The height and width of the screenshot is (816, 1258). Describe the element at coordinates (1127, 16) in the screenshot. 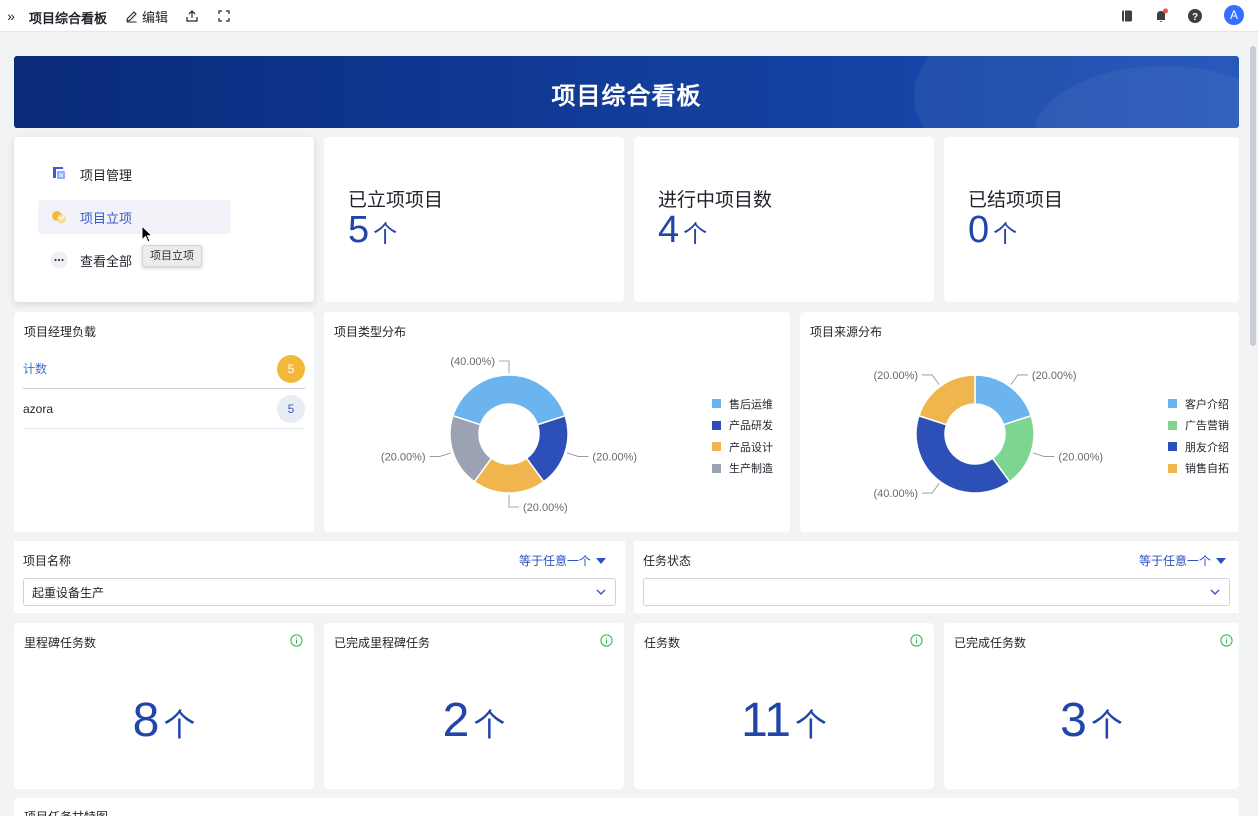

I see `notebook-icon` at that location.